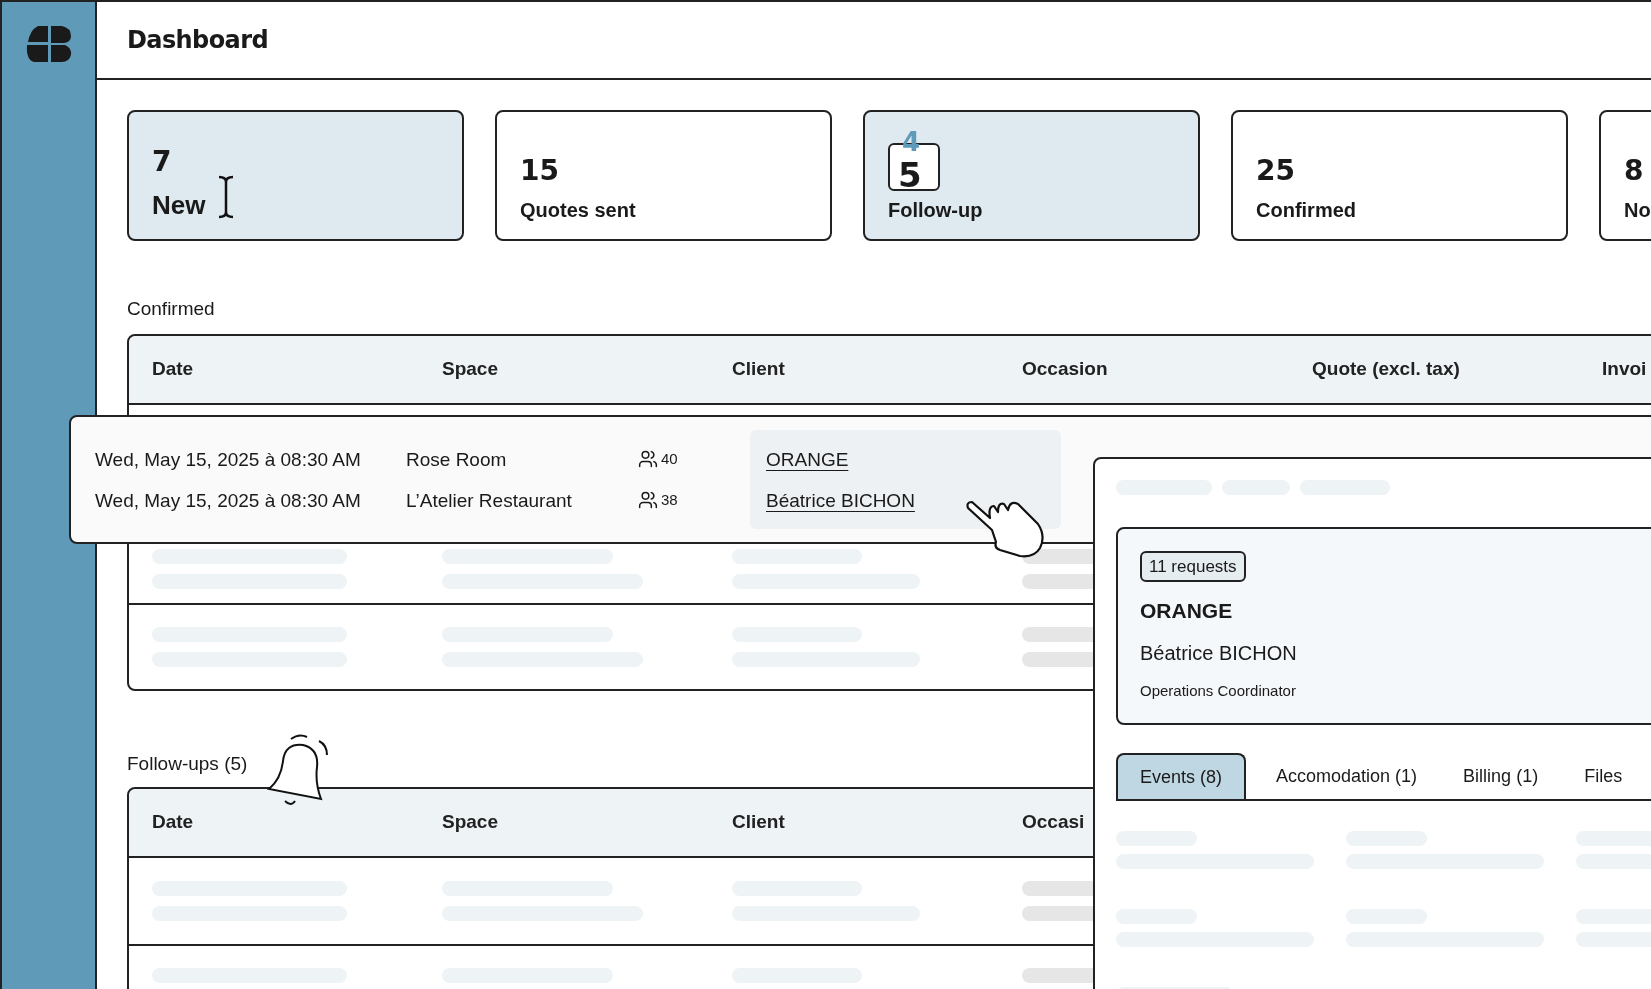 Image resolution: width=1651 pixels, height=989 pixels. I want to click on card-label: Confirmed, so click(1306, 210).